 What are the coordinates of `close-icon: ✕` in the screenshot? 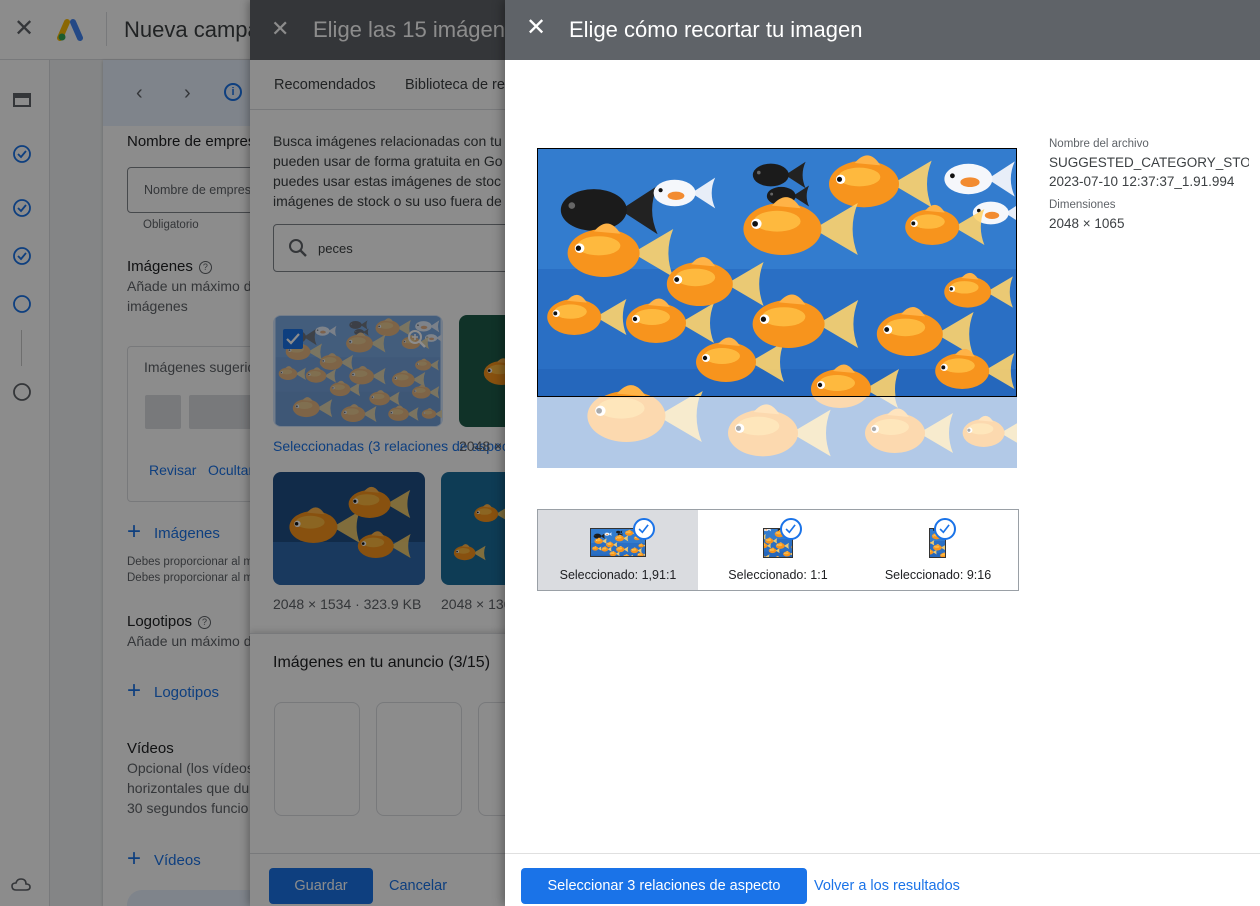 It's located at (536, 28).